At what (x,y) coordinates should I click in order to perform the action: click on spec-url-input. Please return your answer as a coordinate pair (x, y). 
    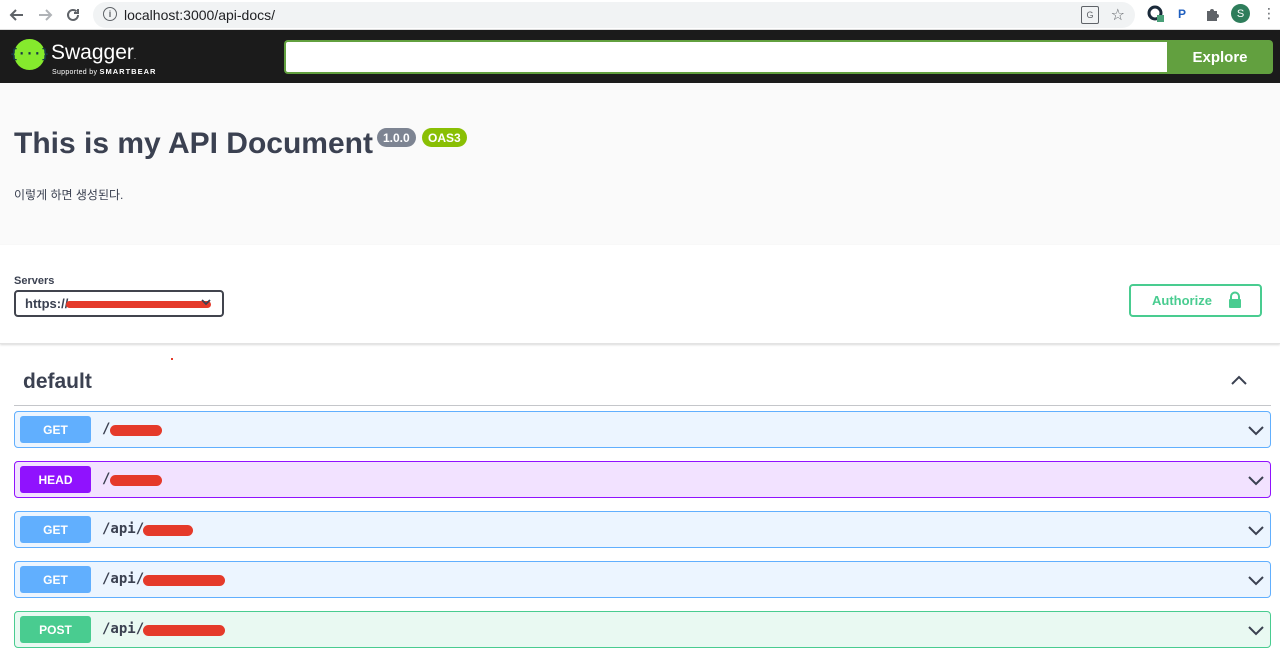
    Looking at the image, I should click on (726, 57).